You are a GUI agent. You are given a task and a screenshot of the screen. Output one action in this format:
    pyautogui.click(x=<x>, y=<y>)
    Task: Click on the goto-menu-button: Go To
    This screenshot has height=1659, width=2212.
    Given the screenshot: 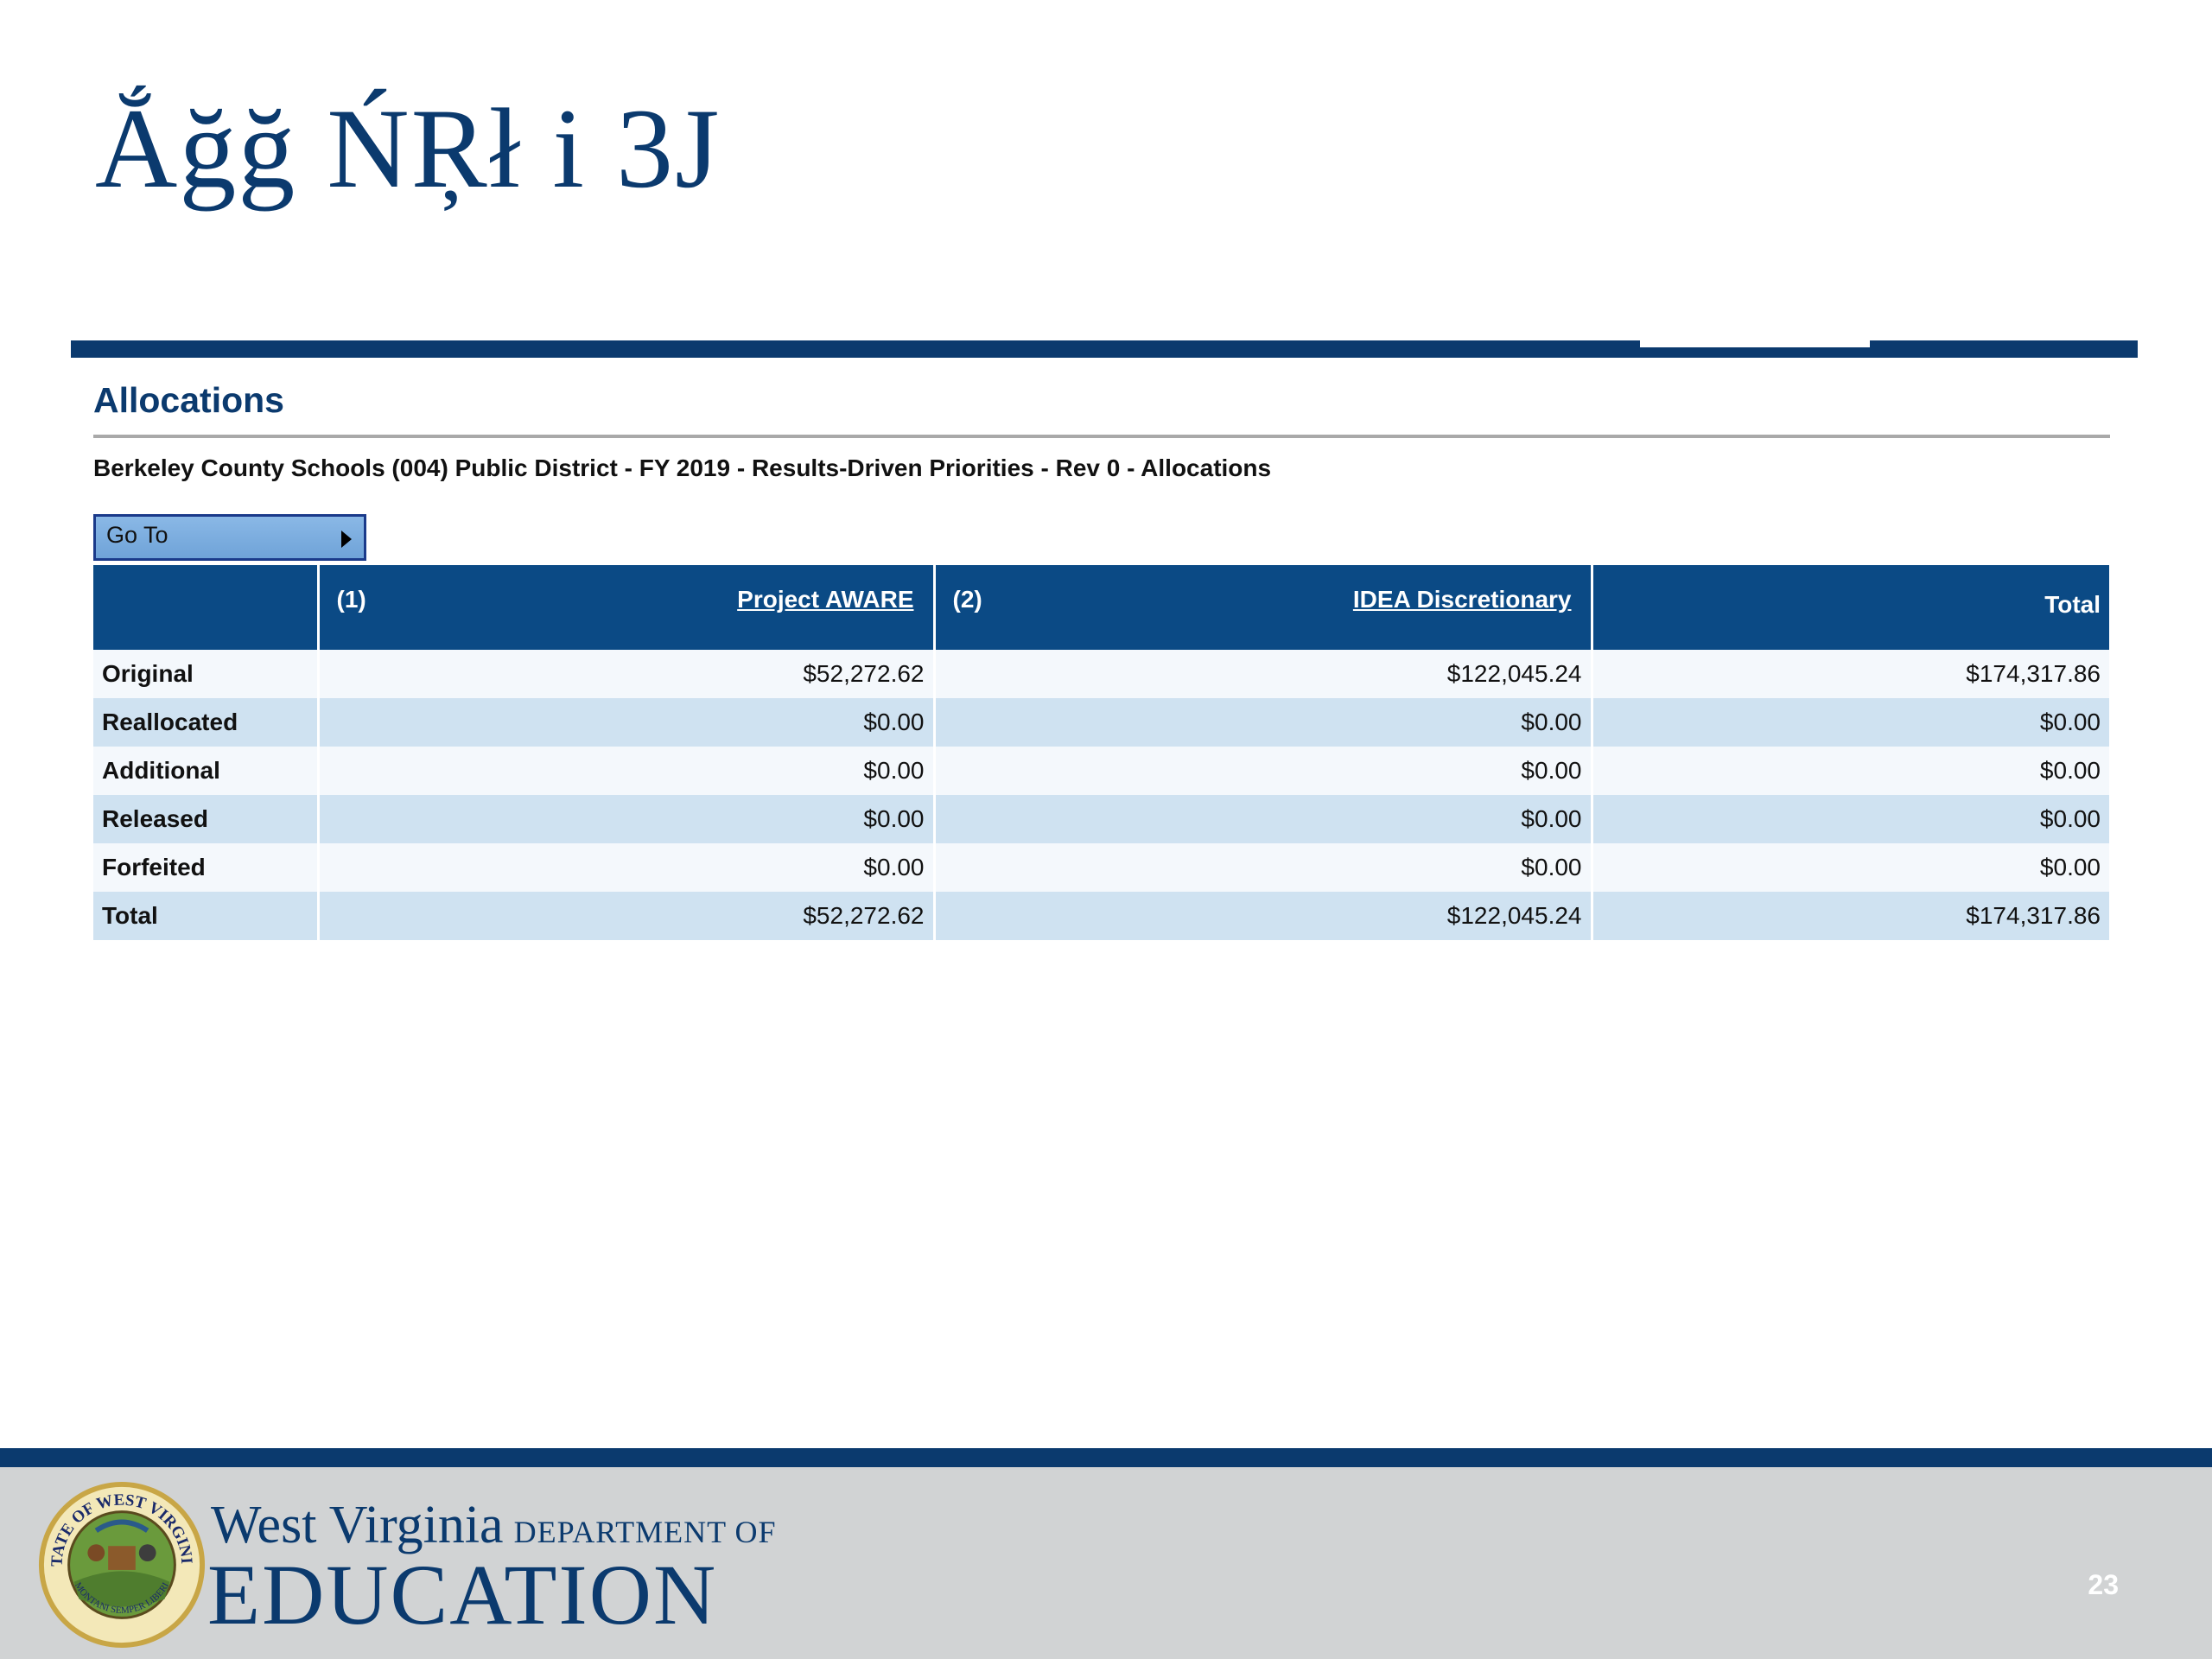 What is the action you would take?
    pyautogui.click(x=230, y=537)
    